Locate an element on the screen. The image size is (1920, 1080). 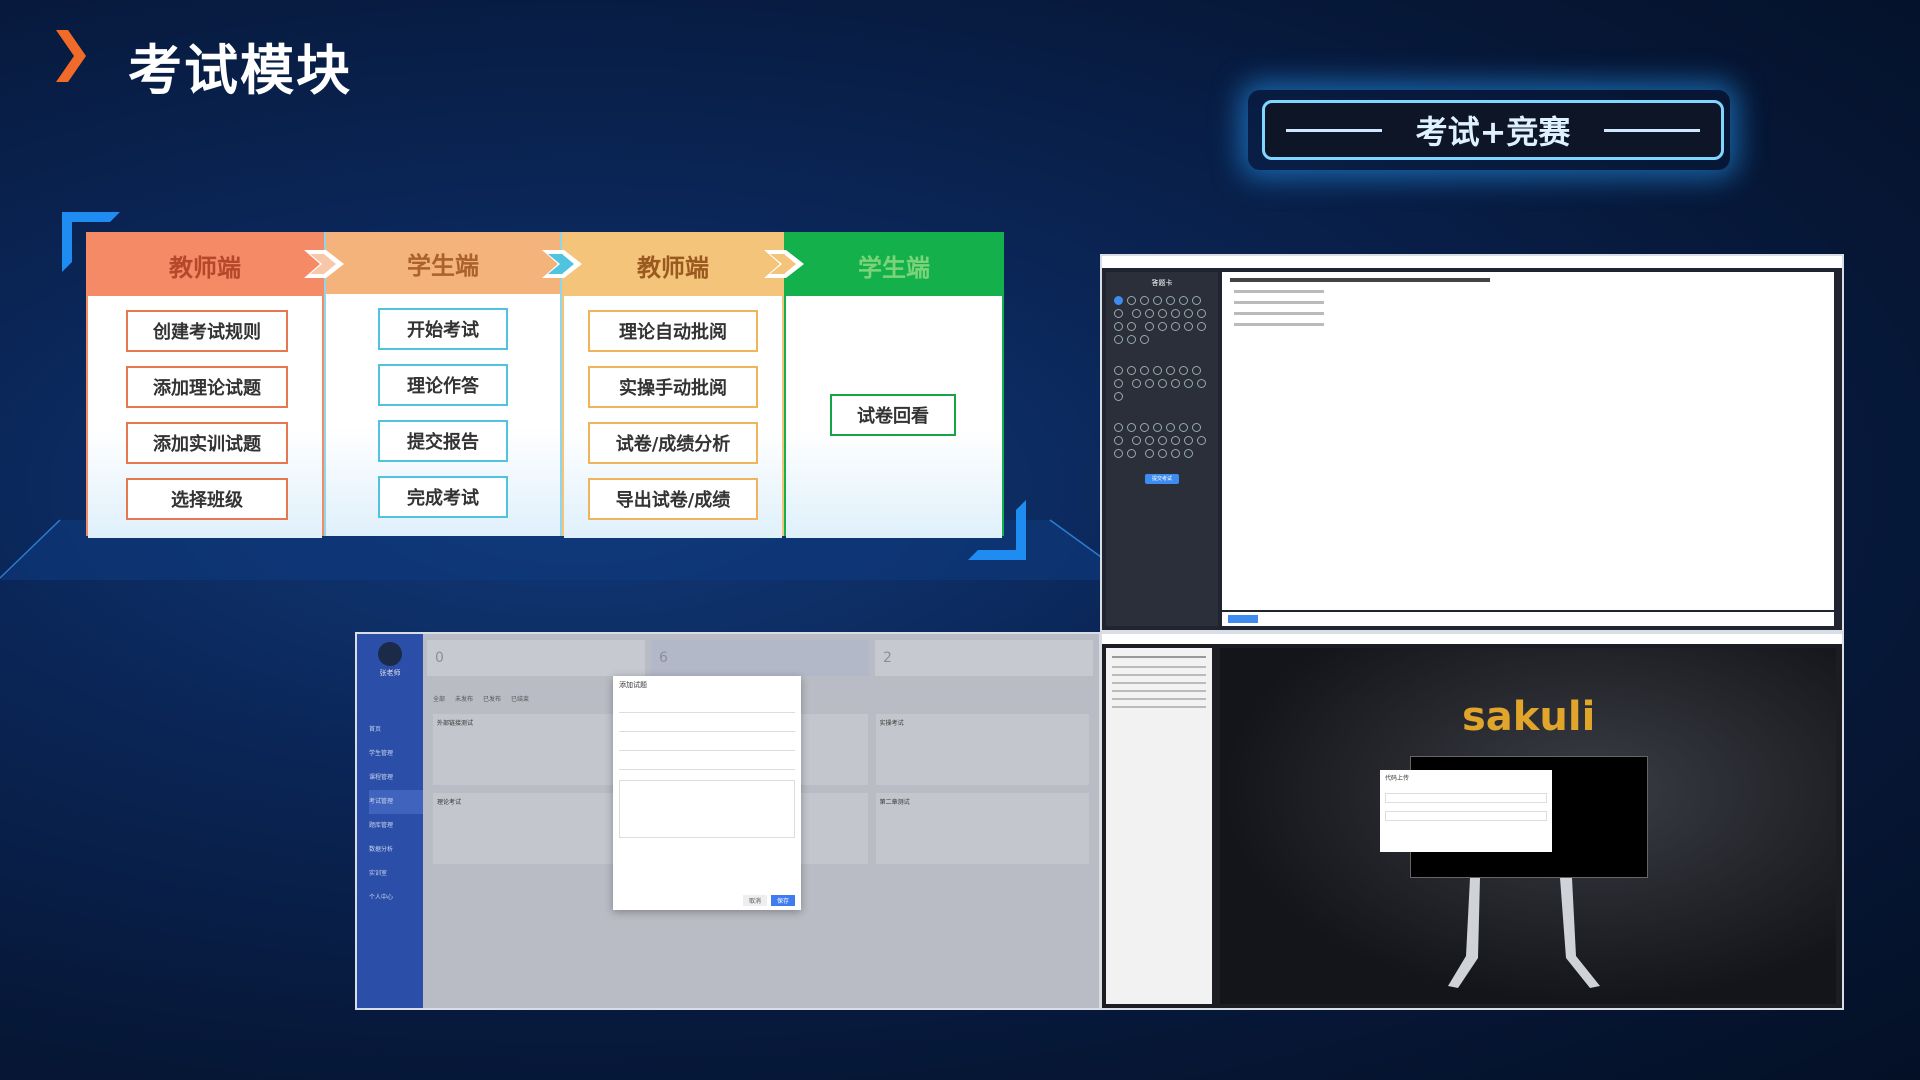
step-answer-theory: 理论作答 is located at coordinates (443, 385).